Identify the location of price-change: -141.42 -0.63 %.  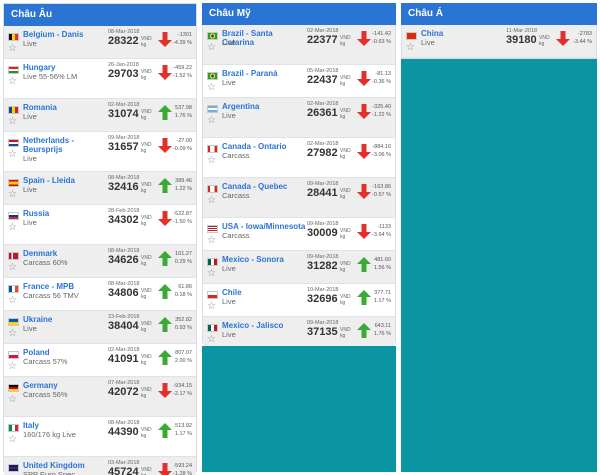
(378, 38).